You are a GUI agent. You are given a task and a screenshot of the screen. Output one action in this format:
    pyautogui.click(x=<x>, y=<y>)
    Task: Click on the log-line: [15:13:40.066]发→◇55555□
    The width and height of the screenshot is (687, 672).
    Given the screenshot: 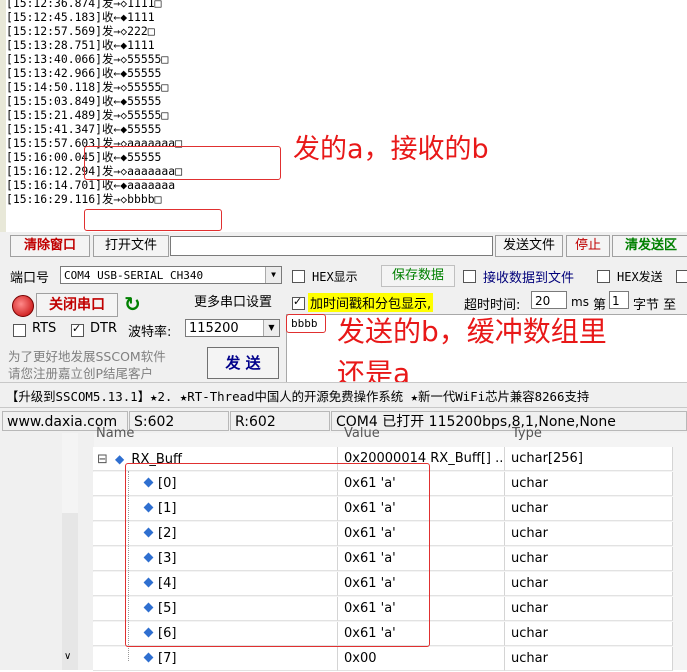 What is the action you would take?
    pyautogui.click(x=87, y=59)
    